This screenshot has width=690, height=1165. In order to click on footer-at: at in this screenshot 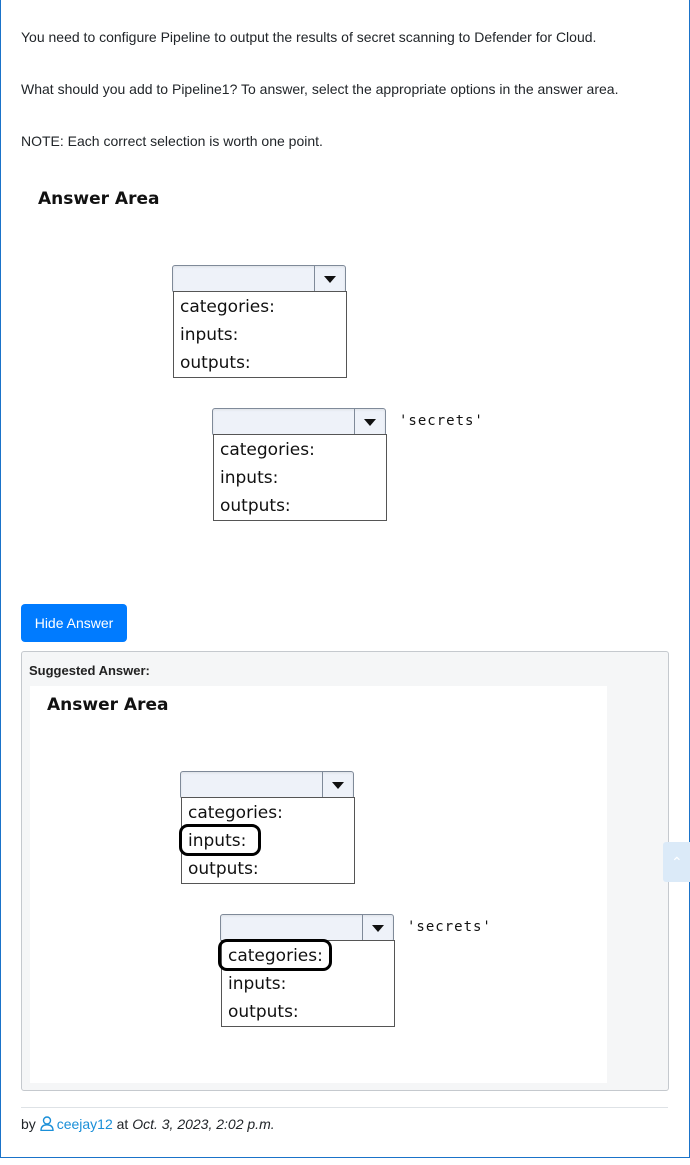, I will do `click(122, 1124)`.